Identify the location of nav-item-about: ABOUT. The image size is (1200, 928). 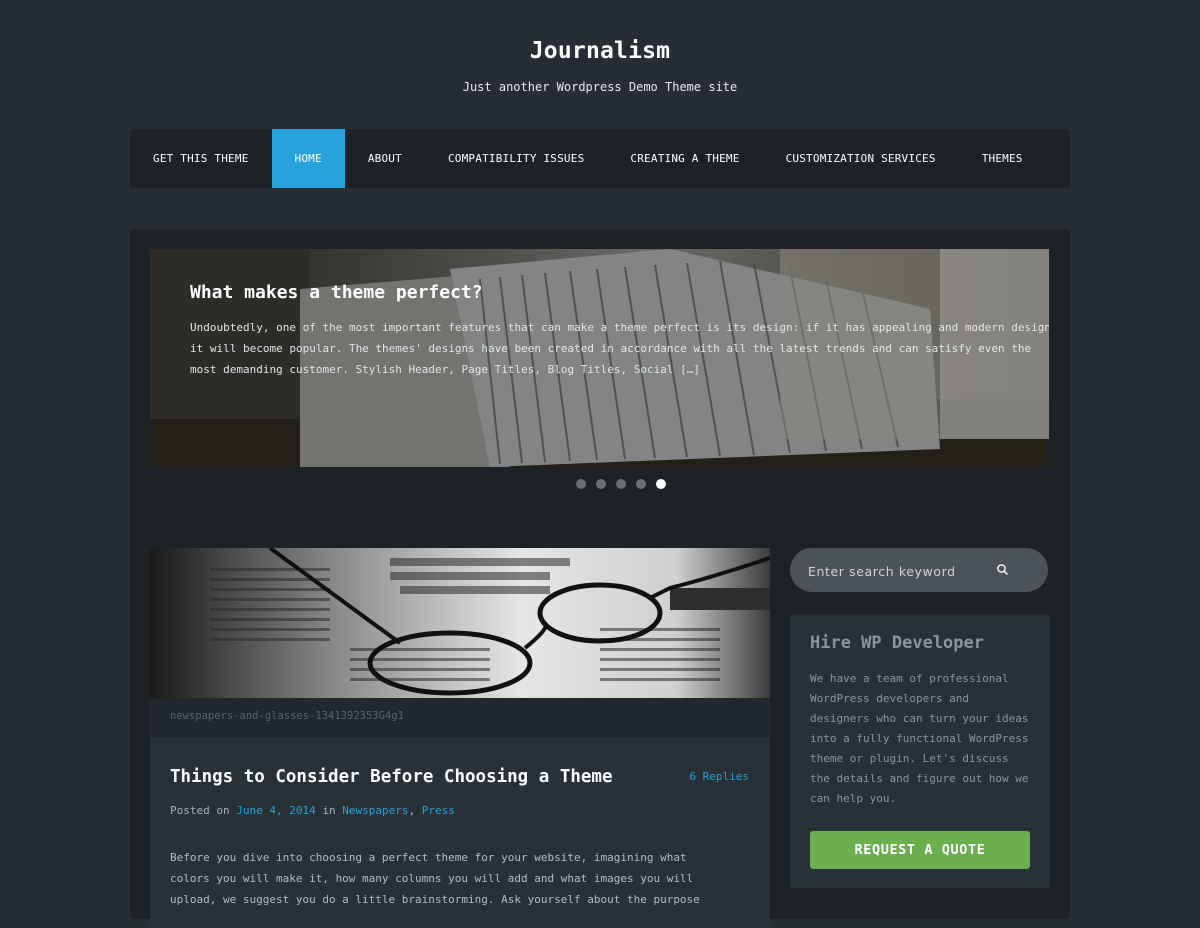
(385, 158).